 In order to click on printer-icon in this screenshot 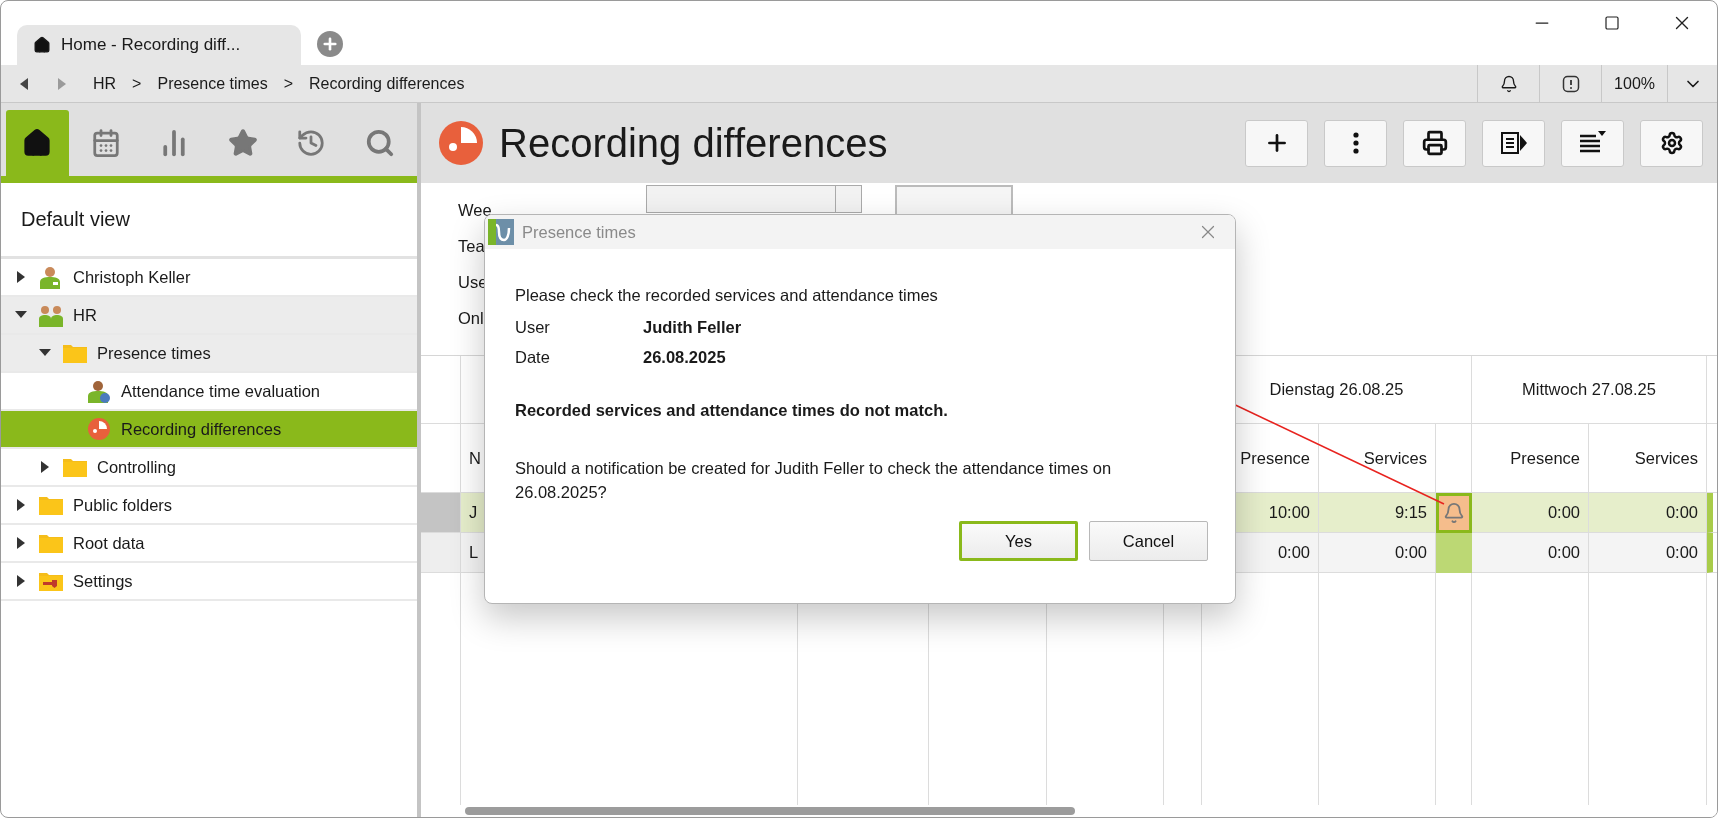, I will do `click(1434, 143)`.